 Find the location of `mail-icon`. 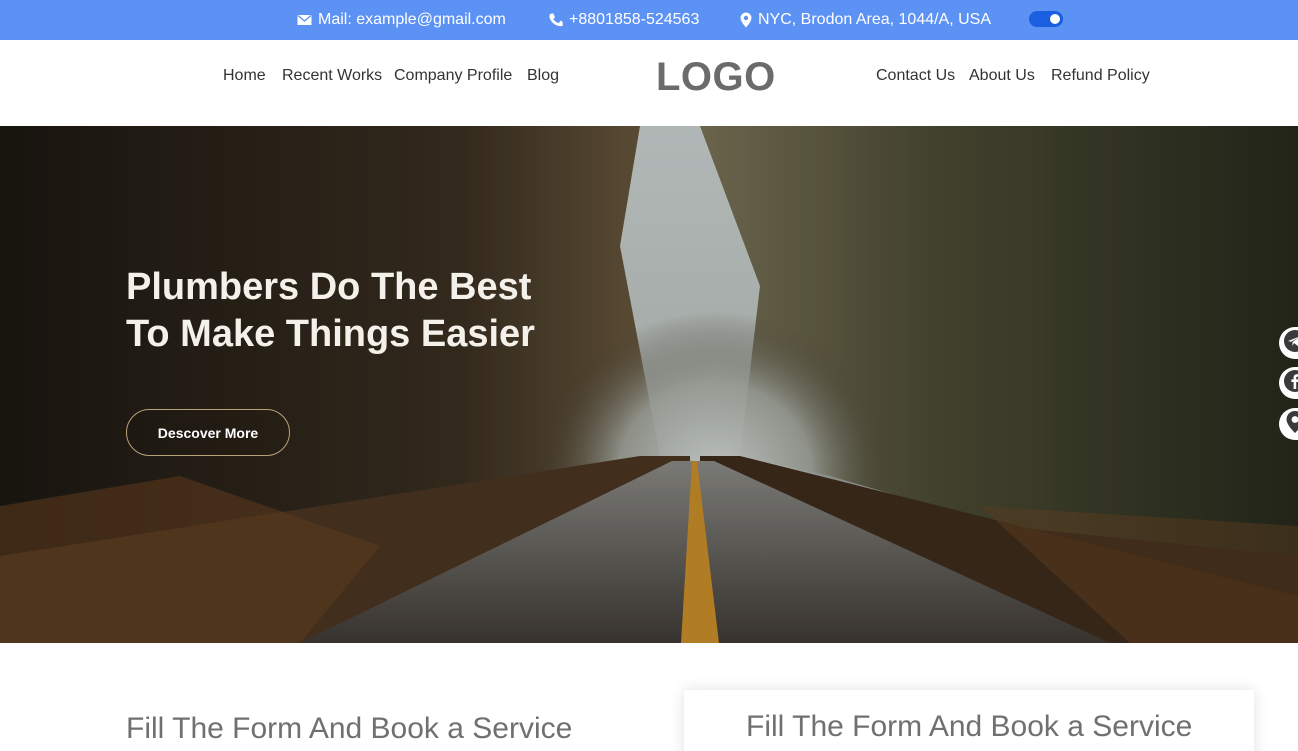

mail-icon is located at coordinates (304, 20).